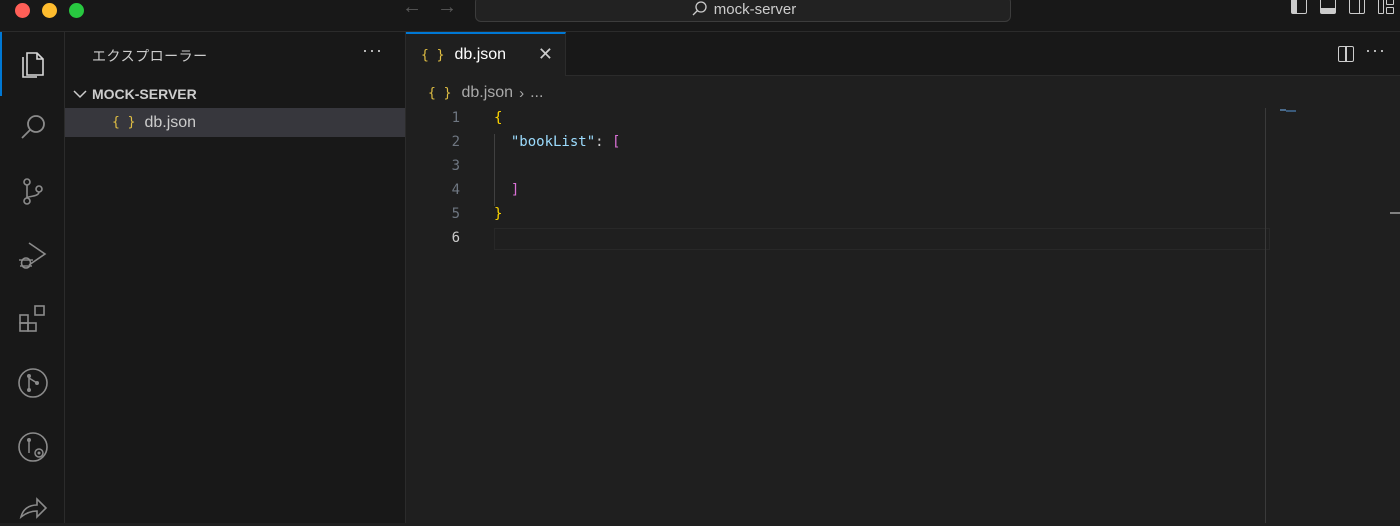 Image resolution: width=1400 pixels, height=526 pixels. What do you see at coordinates (33, 255) in the screenshot?
I see `run-and-debug-icon` at bounding box center [33, 255].